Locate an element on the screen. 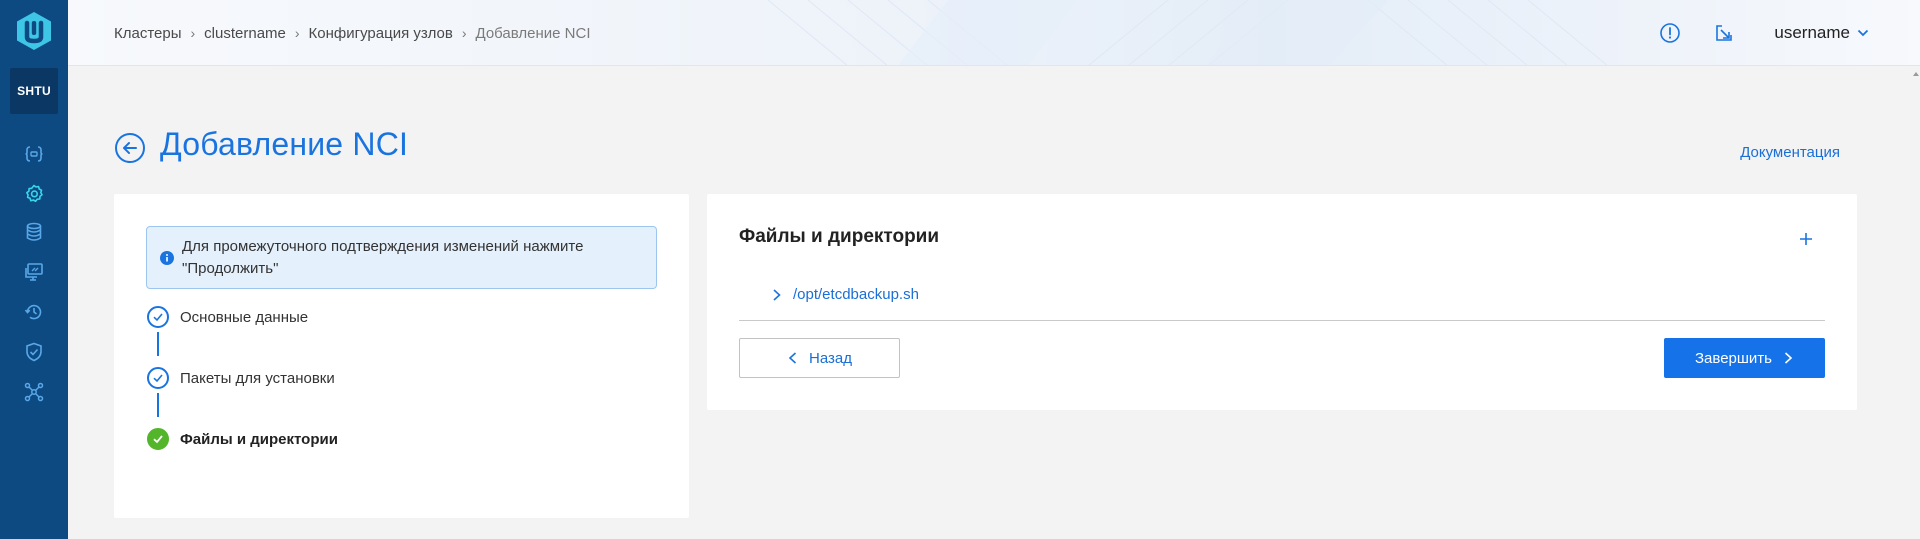  documentation-link: Документация is located at coordinates (1790, 152).